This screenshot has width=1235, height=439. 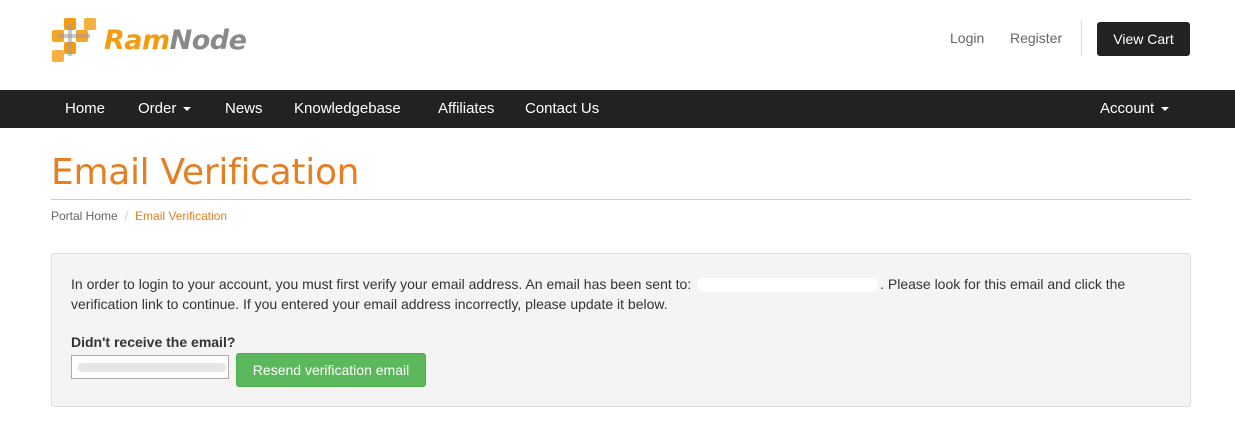 What do you see at coordinates (84, 216) in the screenshot?
I see `breadcrumb-portal-home: Portal Home` at bounding box center [84, 216].